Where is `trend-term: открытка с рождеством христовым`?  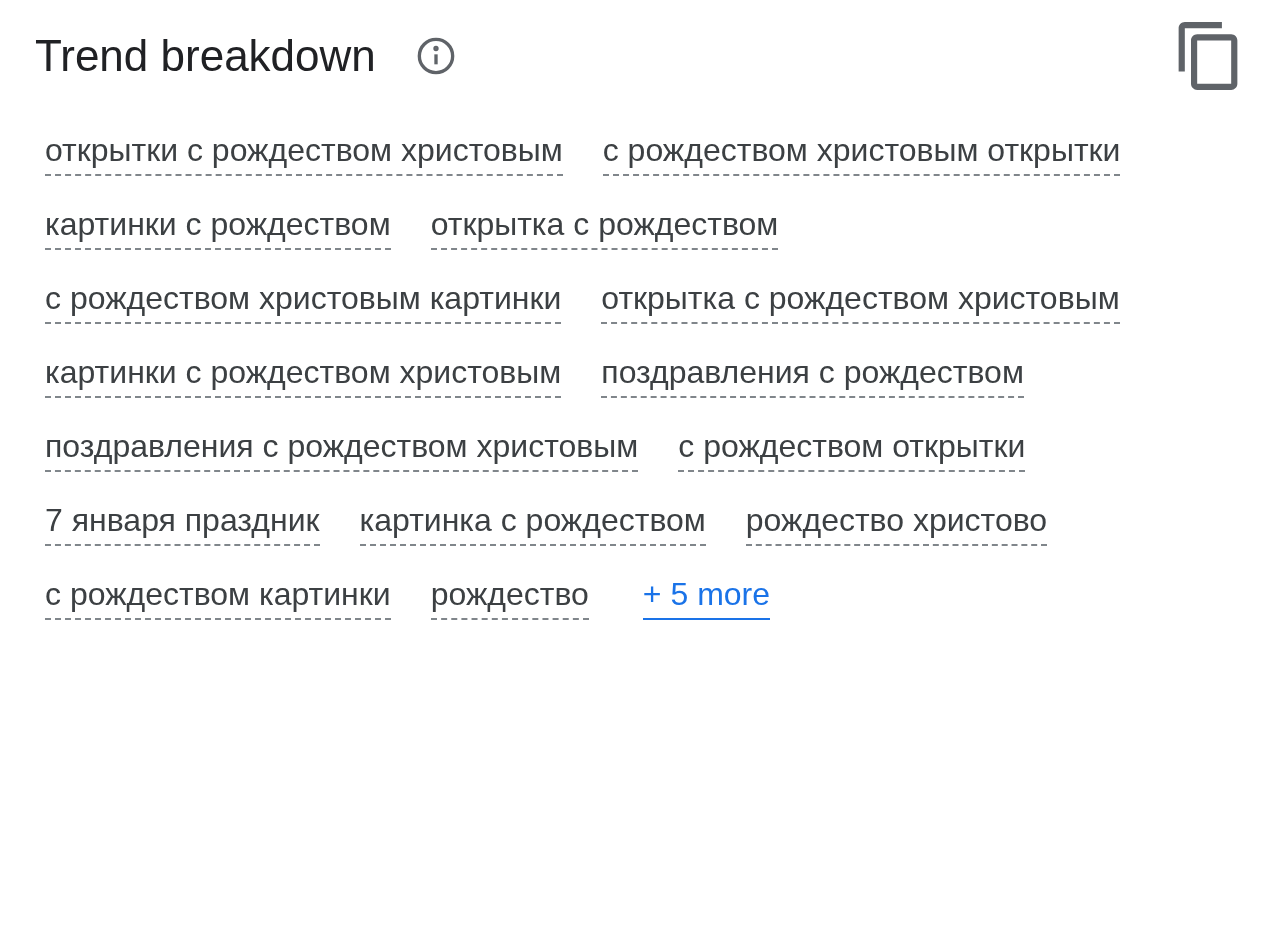 trend-term: открытка с рождеством христовым is located at coordinates (860, 299).